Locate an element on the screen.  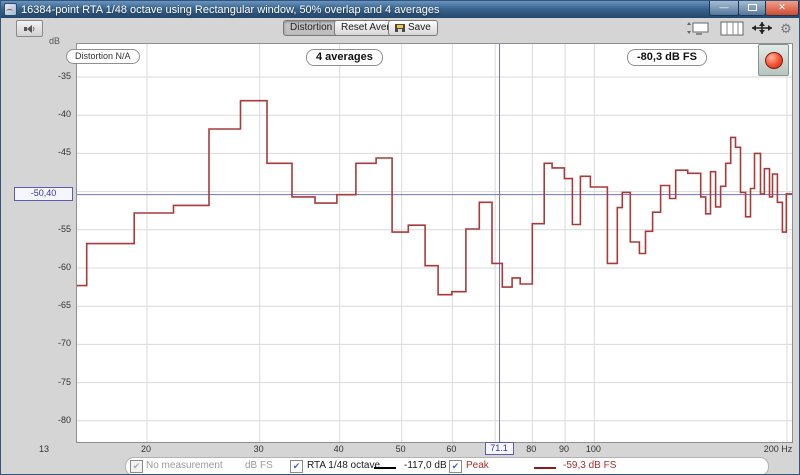
legend-rta: RTA 1/48 octave is located at coordinates (344, 465).